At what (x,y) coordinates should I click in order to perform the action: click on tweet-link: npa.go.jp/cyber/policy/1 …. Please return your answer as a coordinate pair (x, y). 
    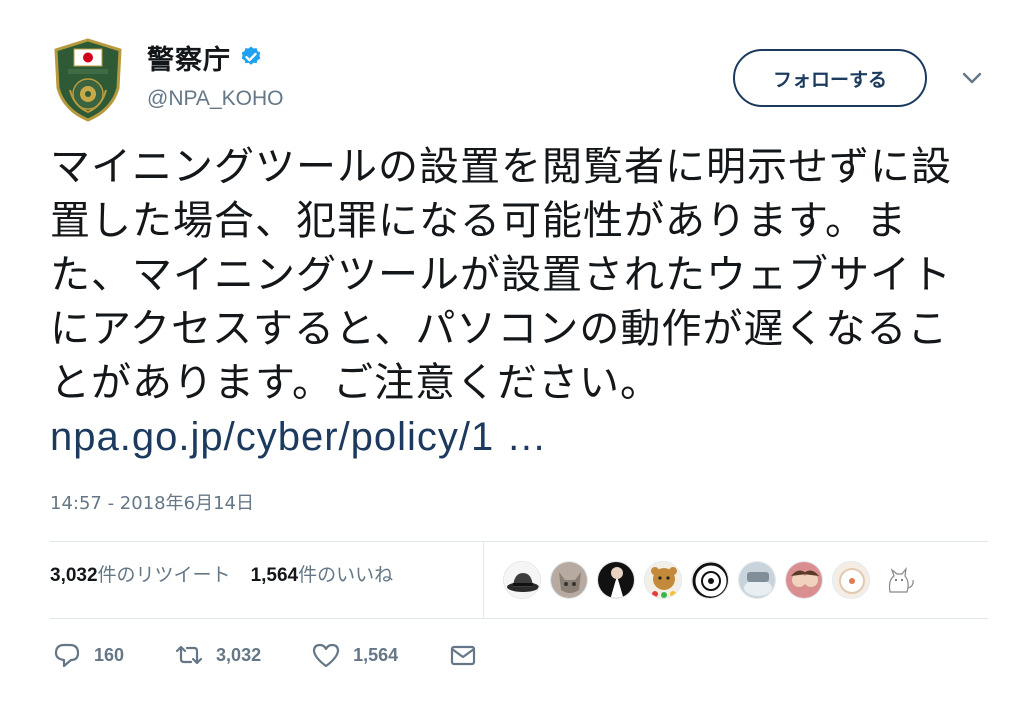
    Looking at the image, I should click on (298, 437).